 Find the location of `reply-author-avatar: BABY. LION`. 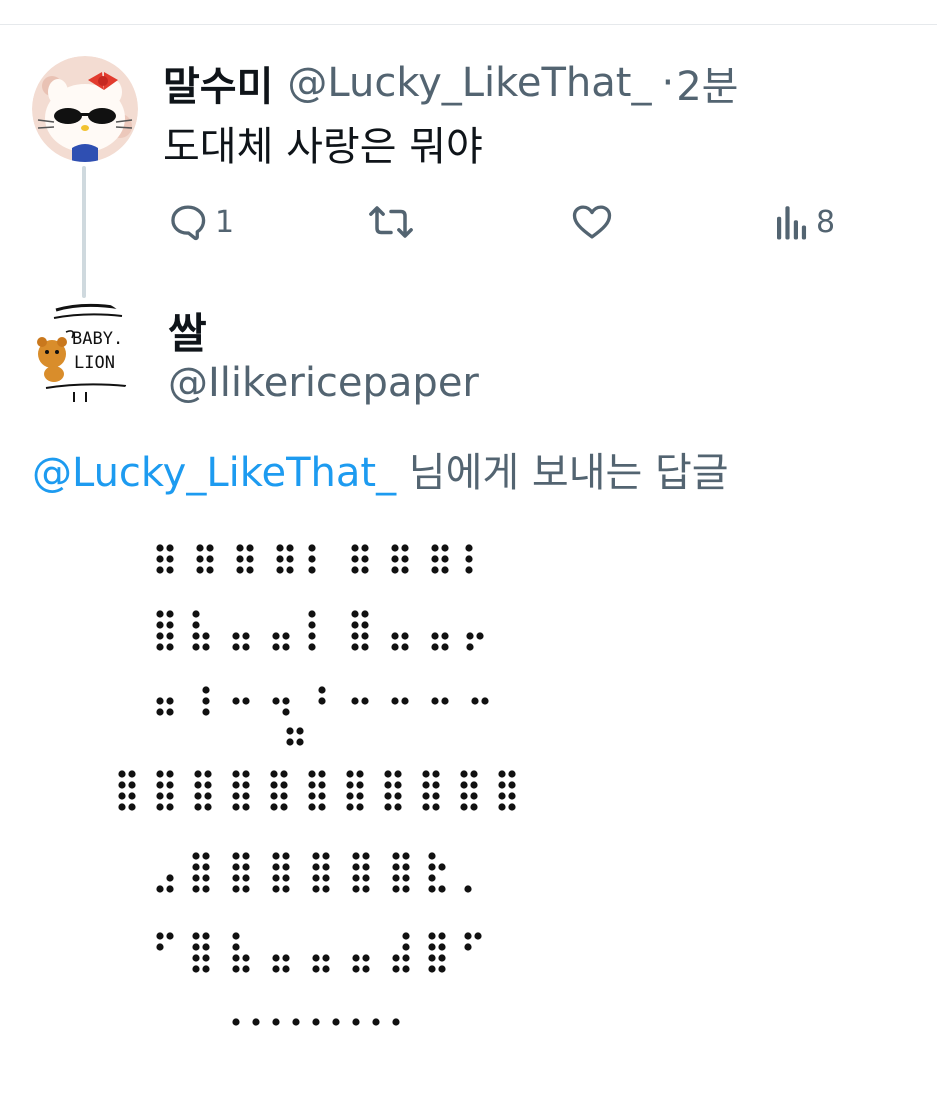

reply-author-avatar: BABY. LION is located at coordinates (84, 352).